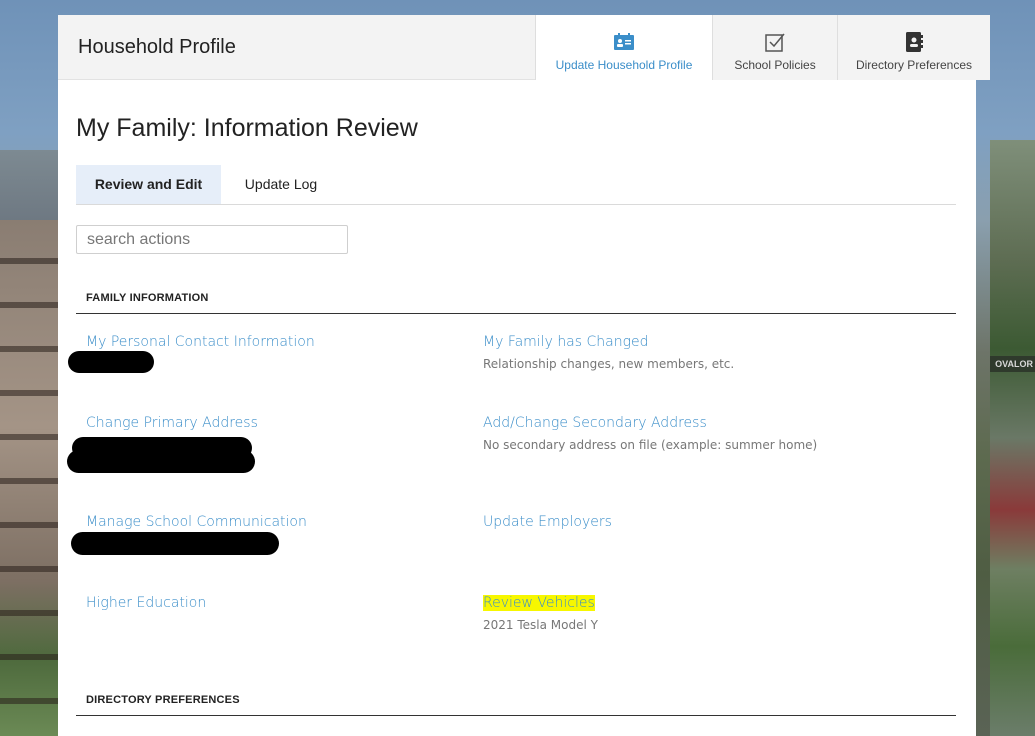 Image resolution: width=1035 pixels, height=736 pixels. Describe the element at coordinates (276, 423) in the screenshot. I see `list-item: Change Primary Address` at that location.